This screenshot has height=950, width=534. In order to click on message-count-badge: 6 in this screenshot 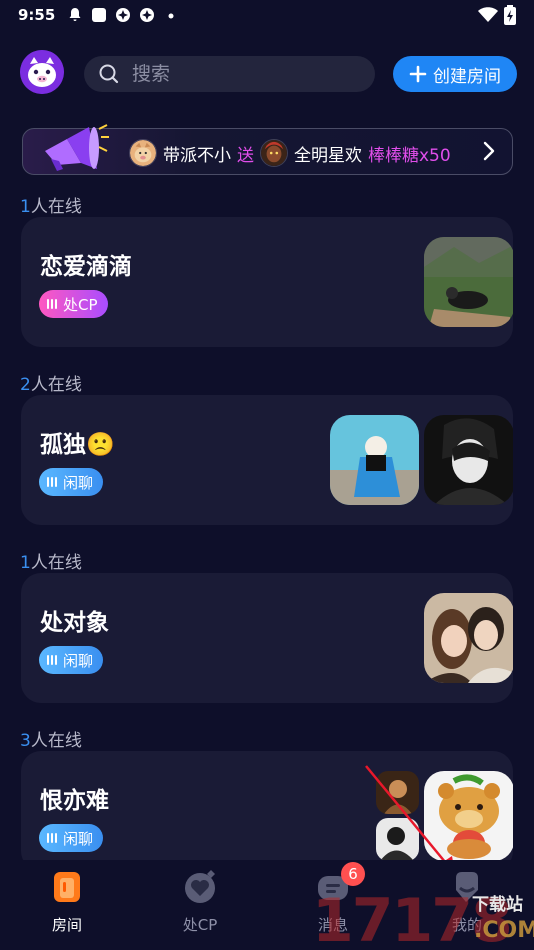, I will do `click(353, 874)`.